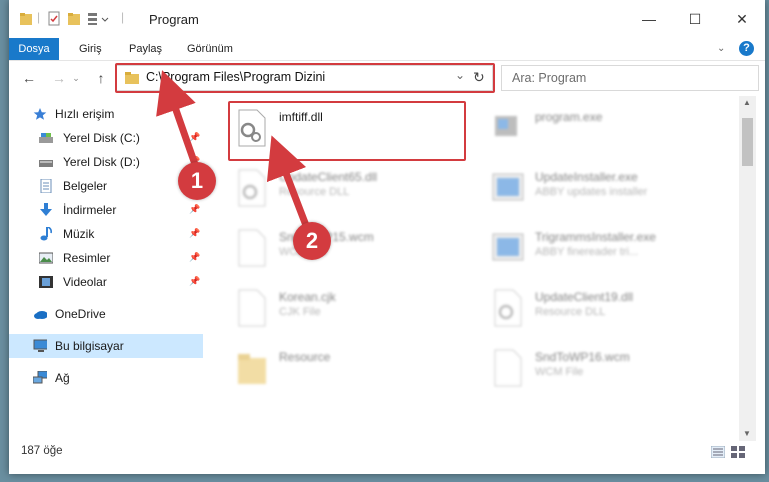 The width and height of the screenshot is (769, 482). What do you see at coordinates (233, 151) in the screenshot?
I see `annotation-arrows` at bounding box center [233, 151].